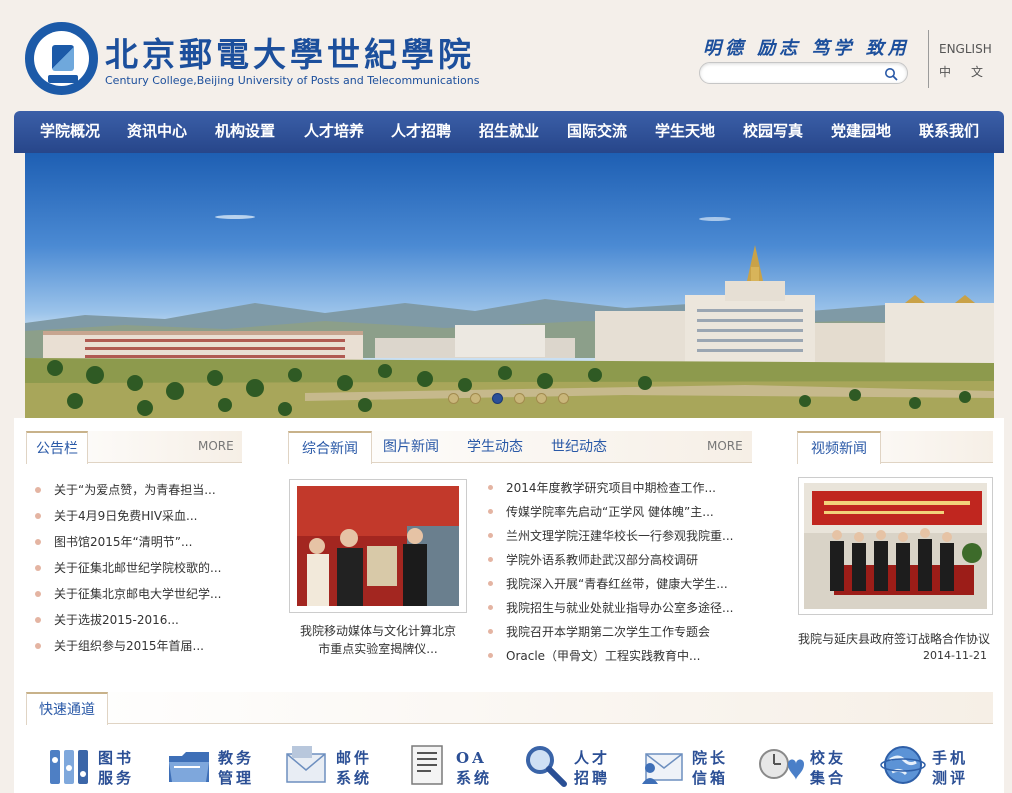 The image size is (1012, 793). I want to click on nav-item-education: 人才培养, so click(334, 132).